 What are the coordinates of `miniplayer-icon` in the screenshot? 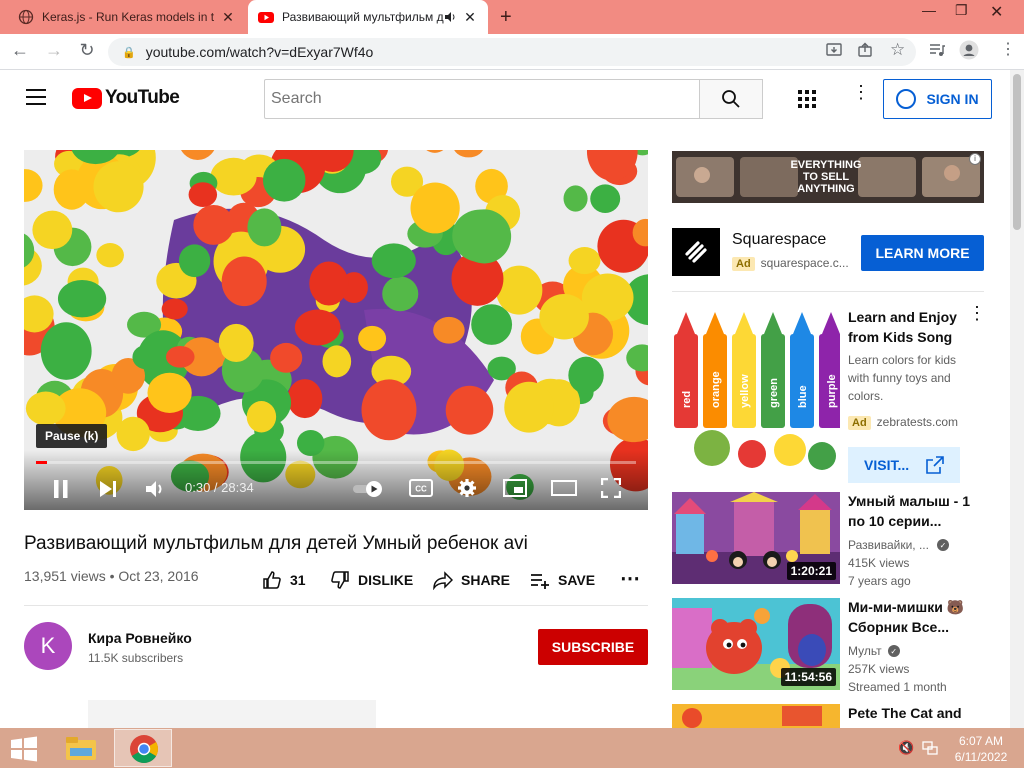 It's located at (515, 488).